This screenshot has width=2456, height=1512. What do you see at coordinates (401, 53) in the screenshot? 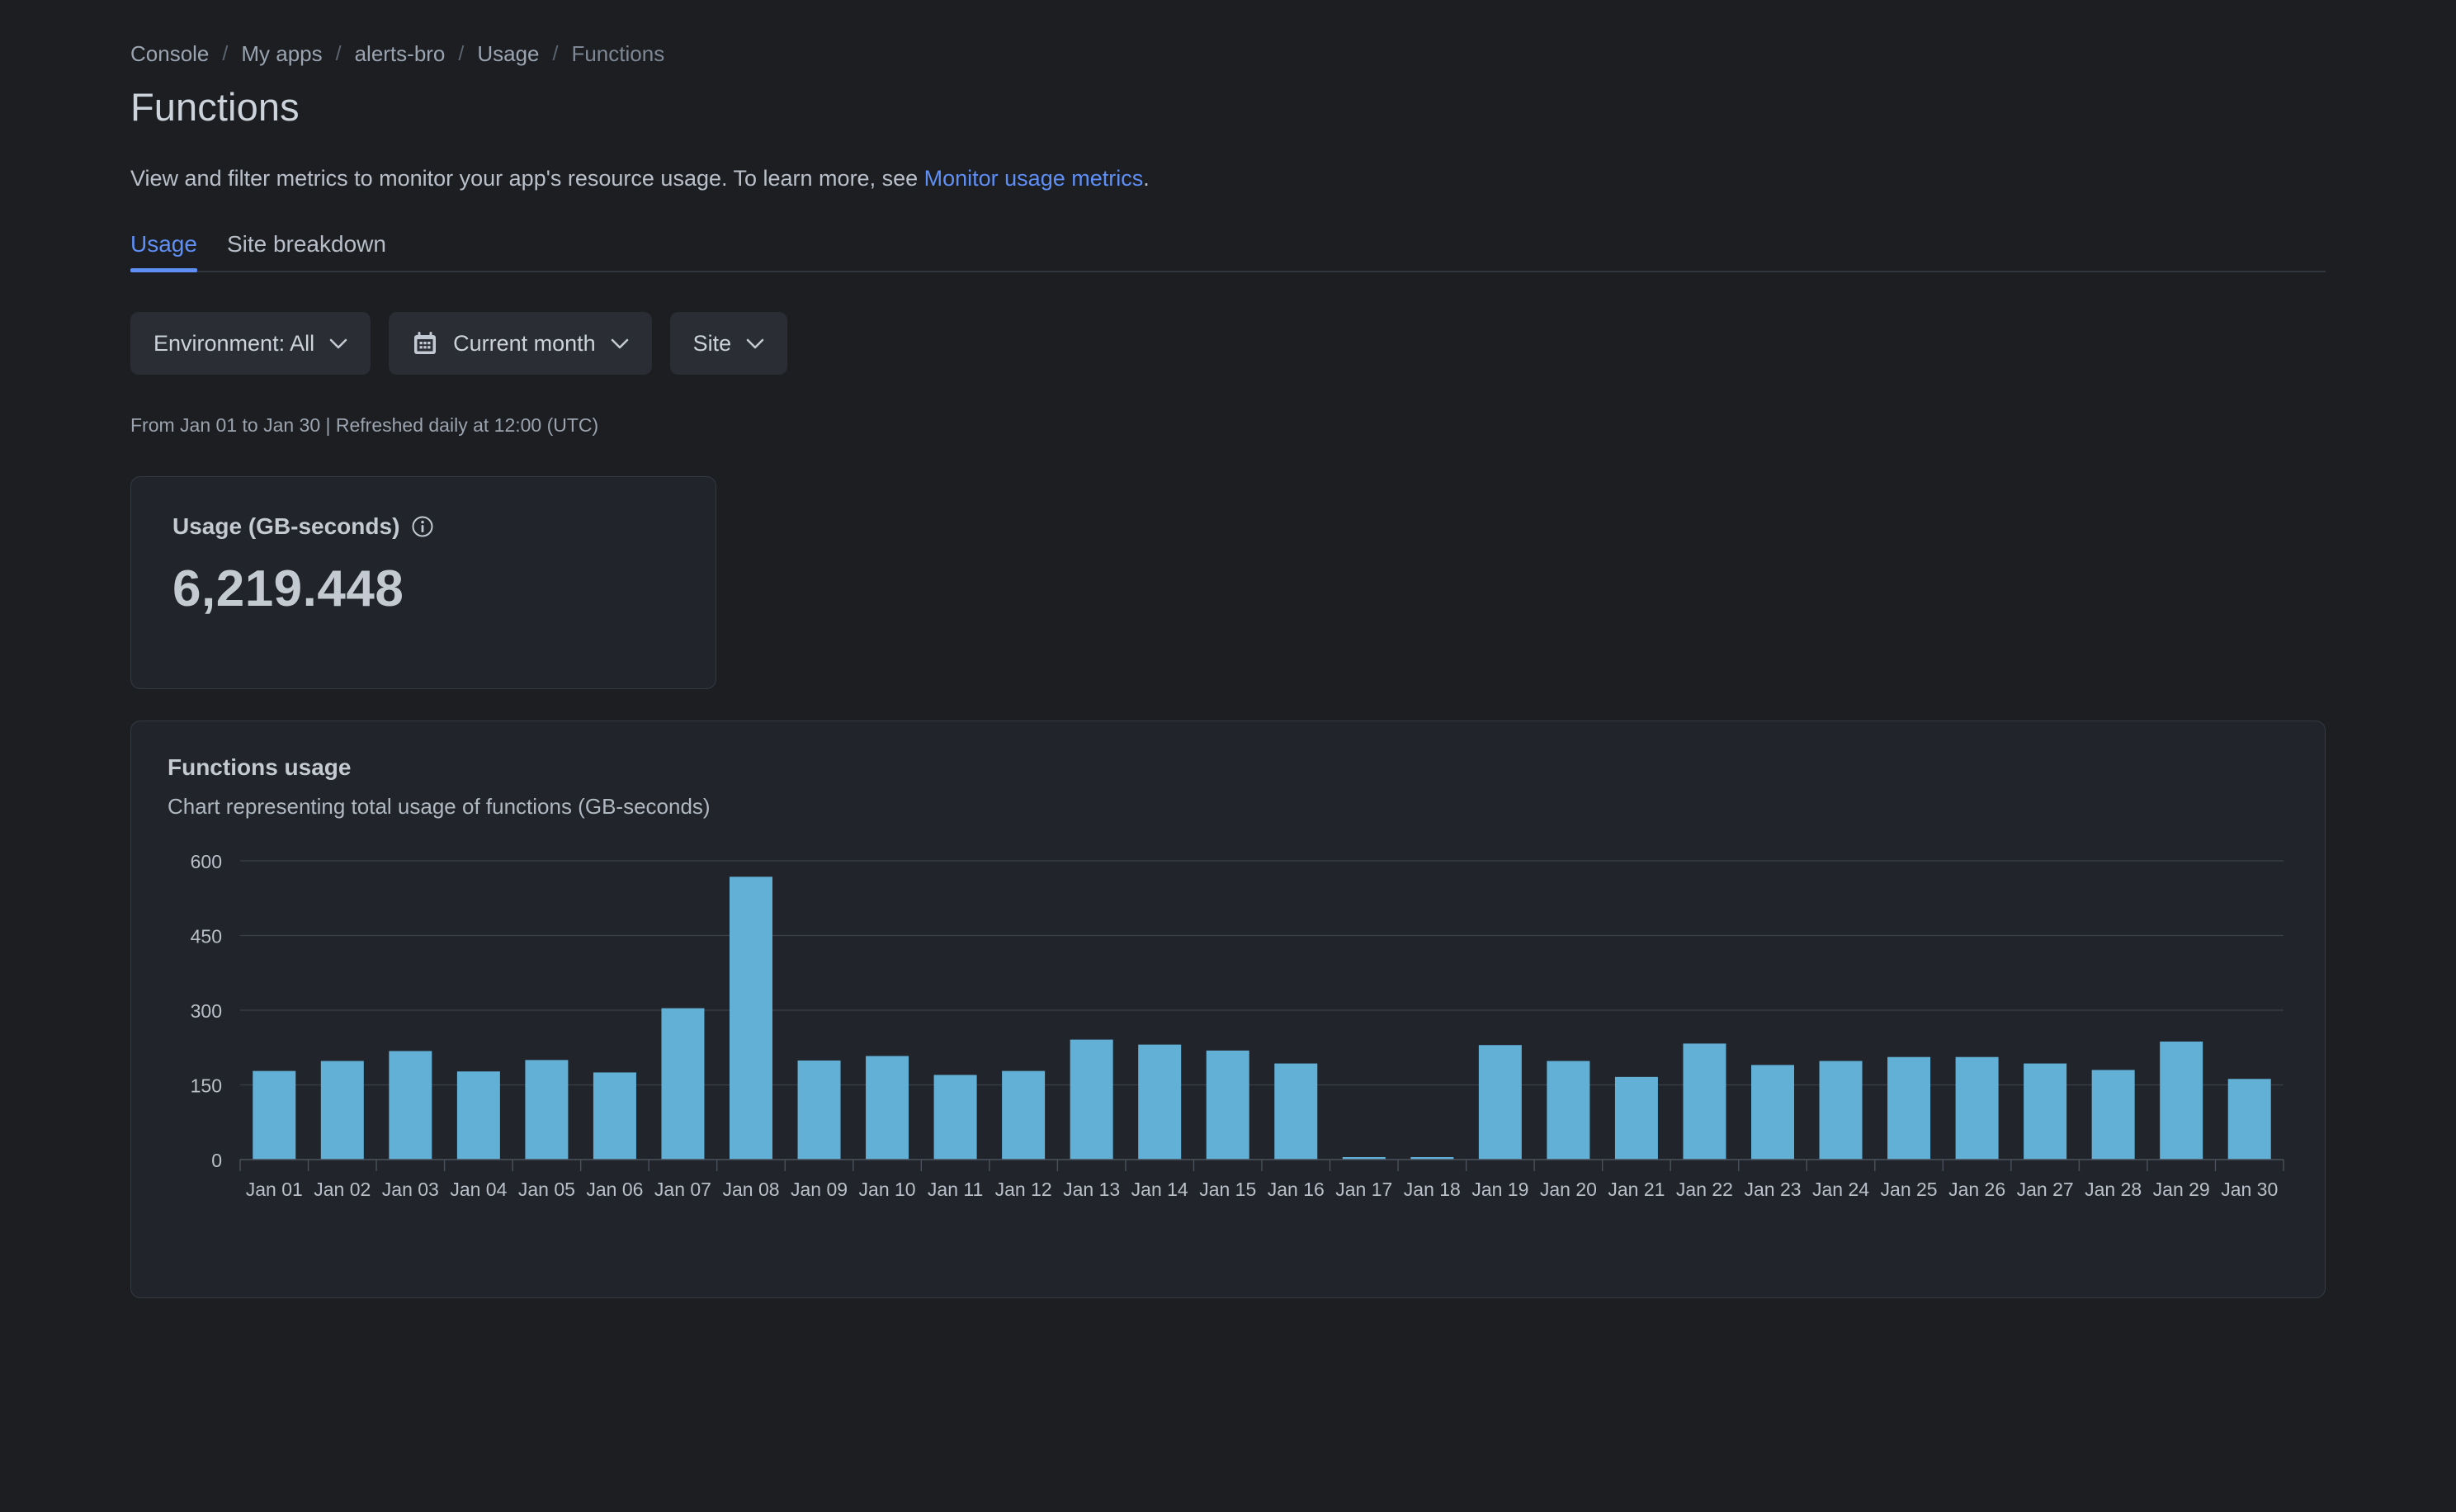
I see `breadcrumb-item-alerts-bro: alerts-bro` at bounding box center [401, 53].